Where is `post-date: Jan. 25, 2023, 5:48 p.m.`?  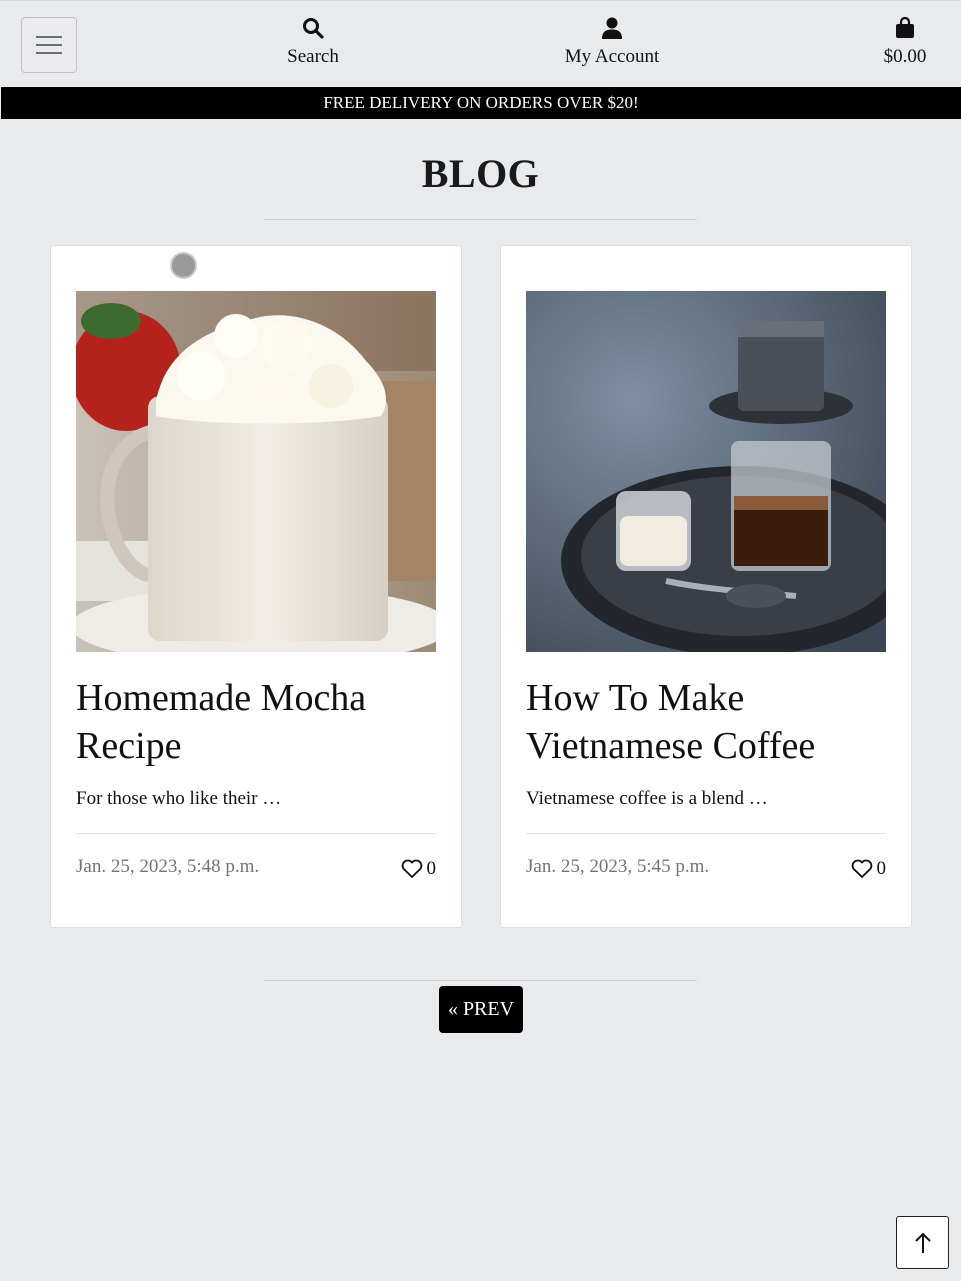
post-date: Jan. 25, 2023, 5:48 p.m. is located at coordinates (168, 866).